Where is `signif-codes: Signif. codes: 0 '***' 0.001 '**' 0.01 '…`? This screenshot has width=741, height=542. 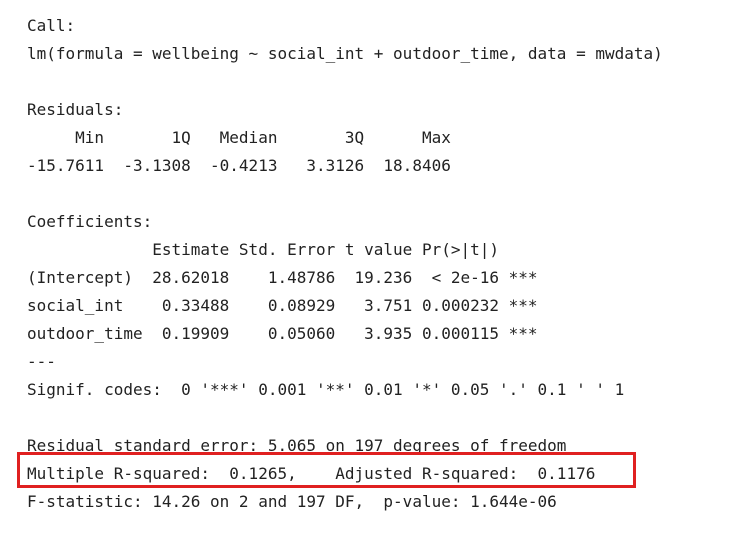 signif-codes: Signif. codes: 0 '***' 0.001 '**' 0.01 '… is located at coordinates (326, 389).